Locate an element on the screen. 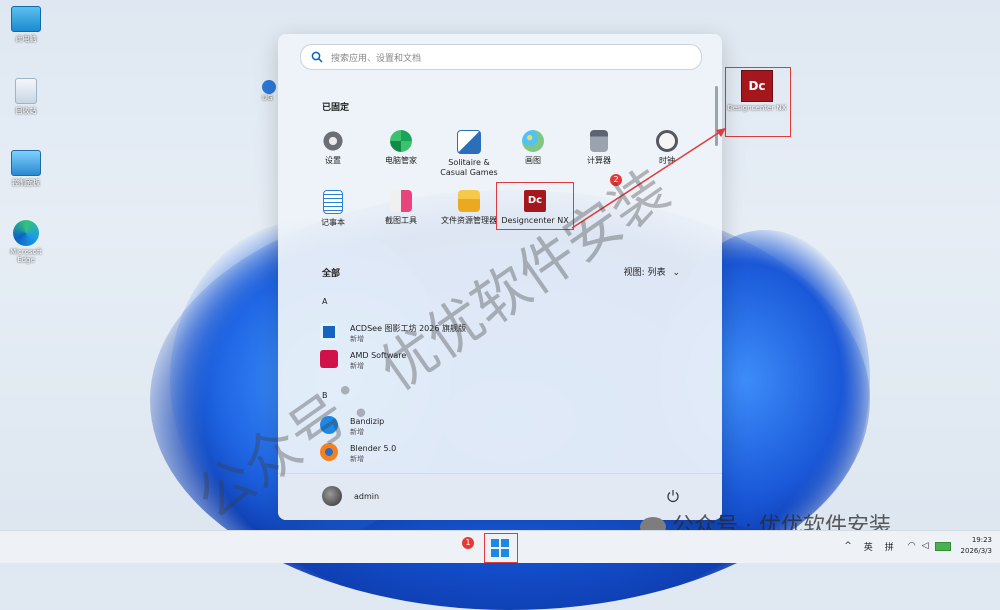  start-button is located at coordinates (500, 548).